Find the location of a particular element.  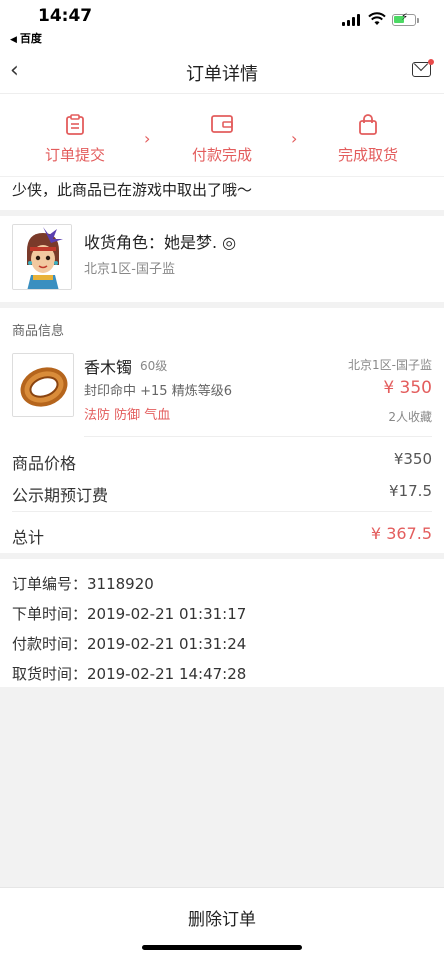

total-value: ¥ 367.5 is located at coordinates (401, 533).